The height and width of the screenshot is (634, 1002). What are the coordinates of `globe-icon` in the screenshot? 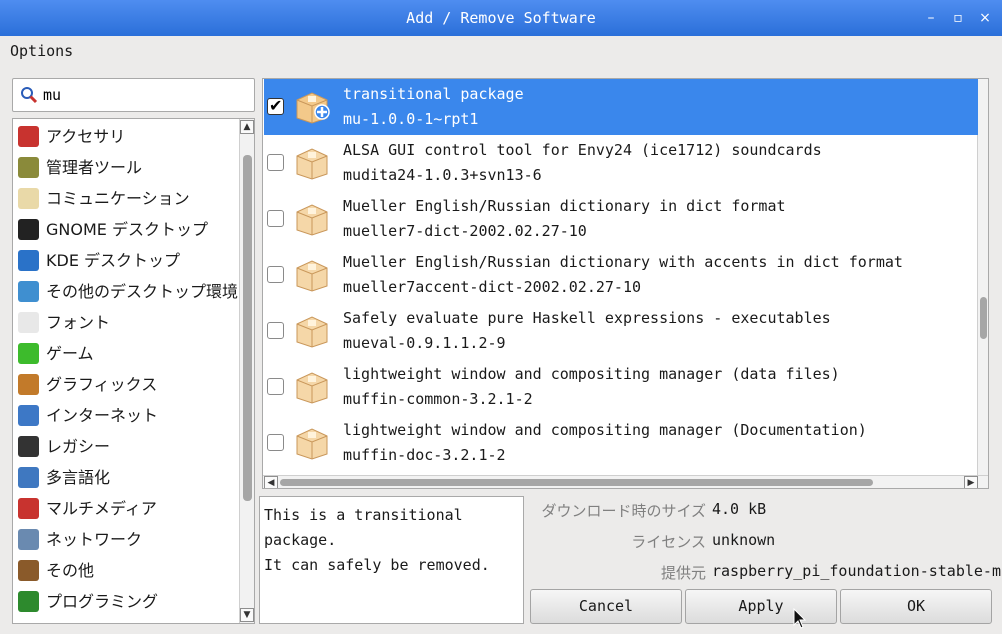 It's located at (28, 415).